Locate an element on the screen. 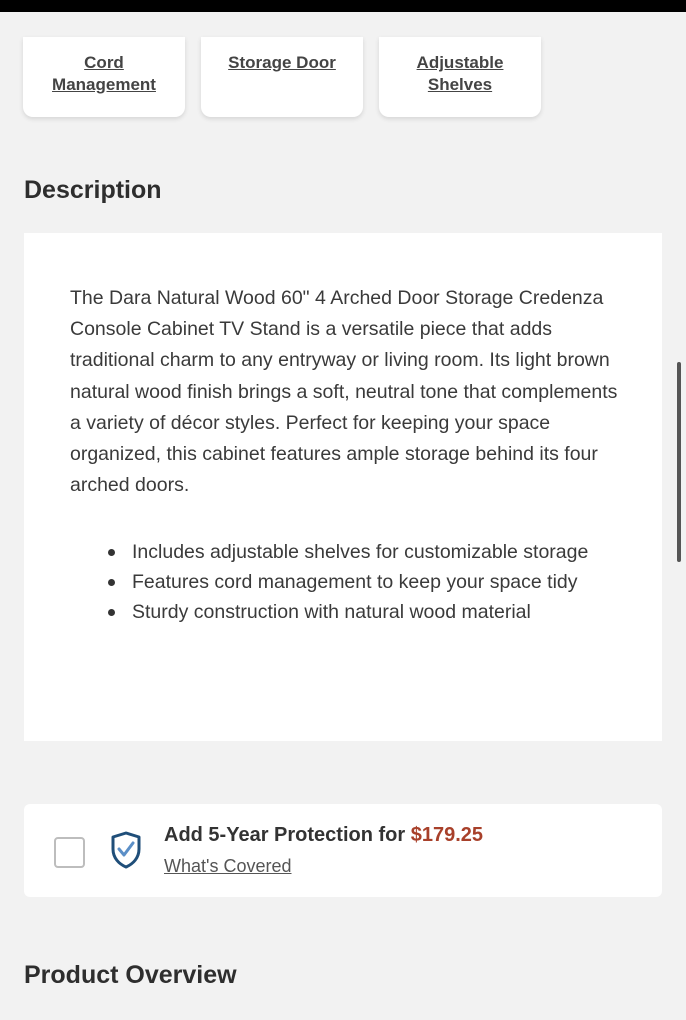  cord-management-link: Cord Management is located at coordinates (104, 74).